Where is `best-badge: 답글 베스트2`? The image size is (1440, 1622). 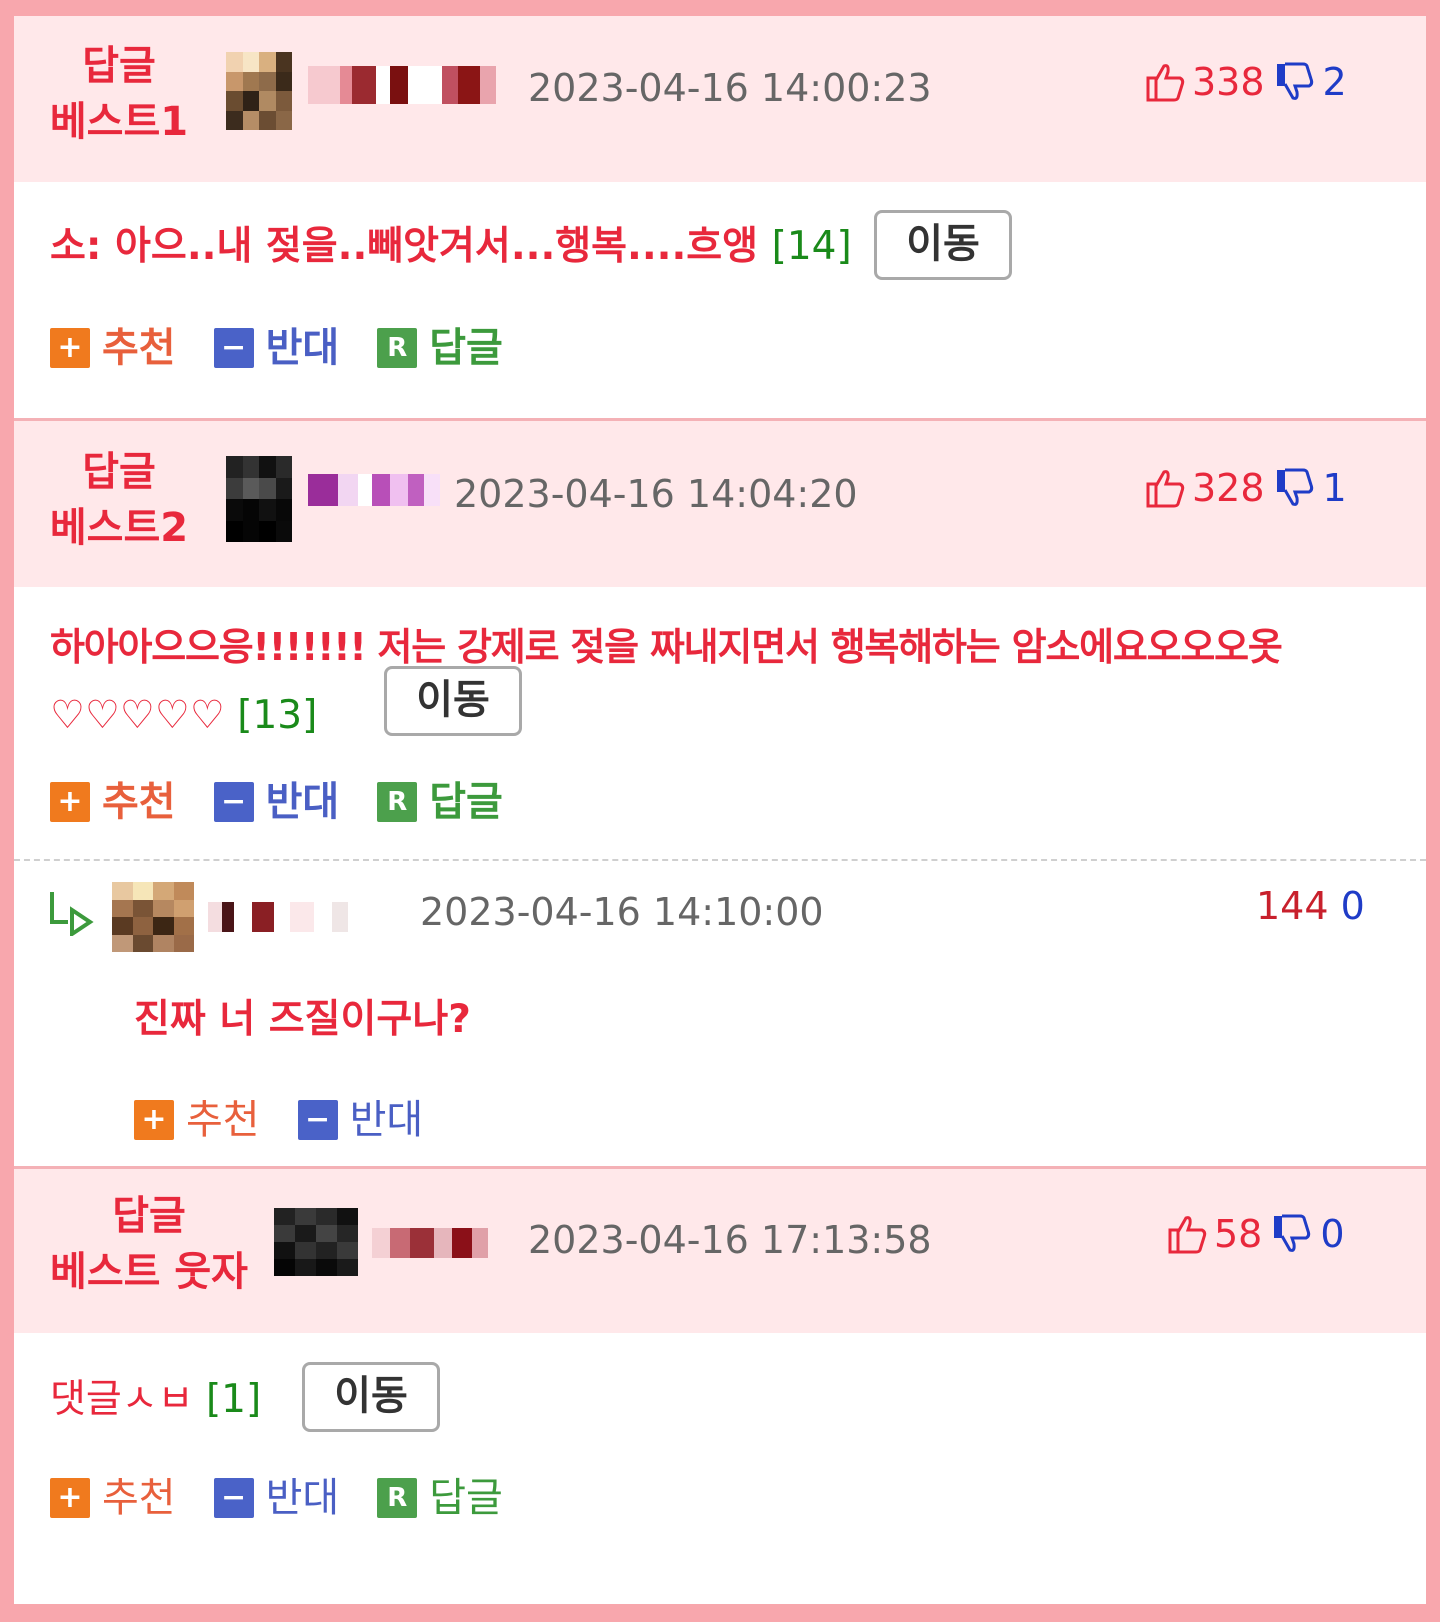
best-badge: 답글 베스트2 is located at coordinates (119, 500).